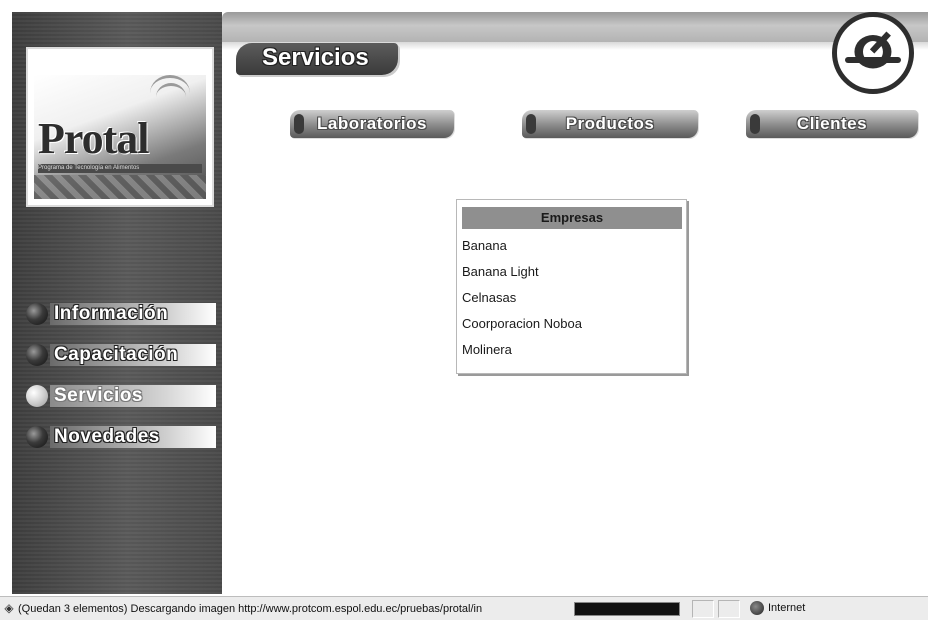 The height and width of the screenshot is (620, 928). I want to click on sidebar-item-informacion: Información, so click(121, 314).